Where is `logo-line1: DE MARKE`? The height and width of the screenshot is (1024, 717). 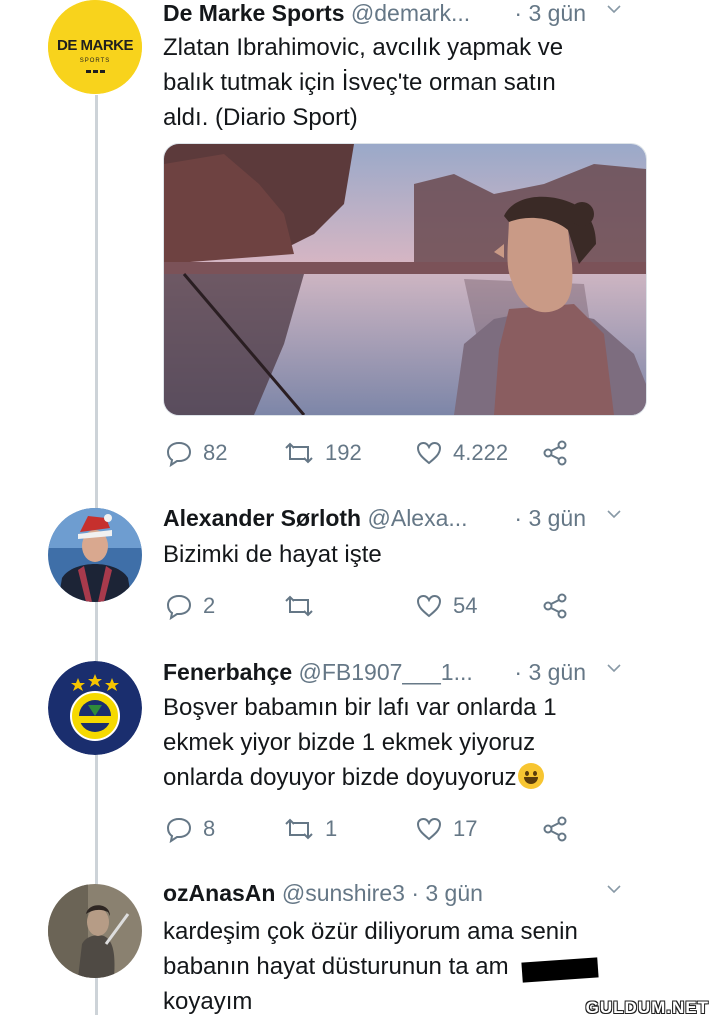 logo-line1: DE MARKE is located at coordinates (95, 45).